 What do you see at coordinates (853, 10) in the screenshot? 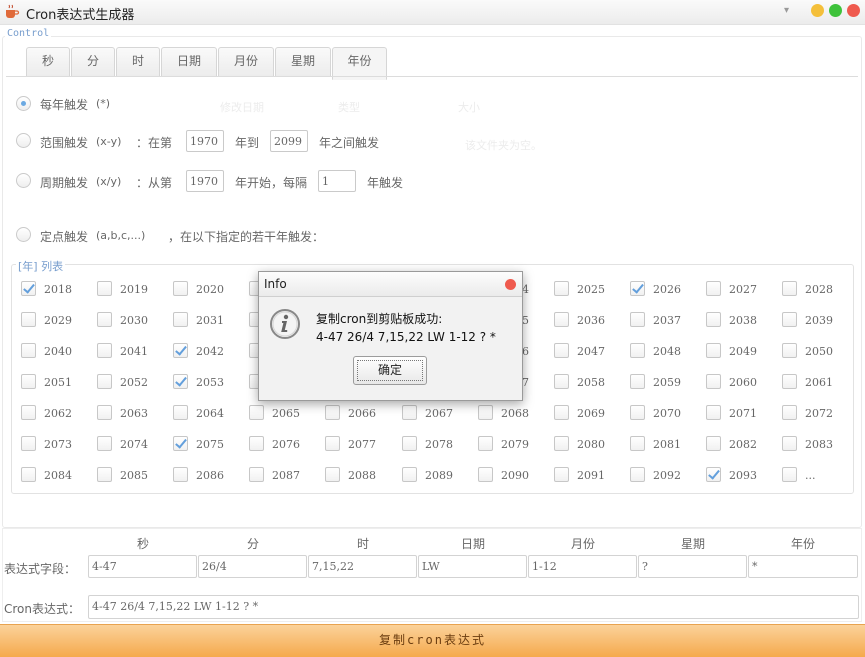
I see `close-button` at bounding box center [853, 10].